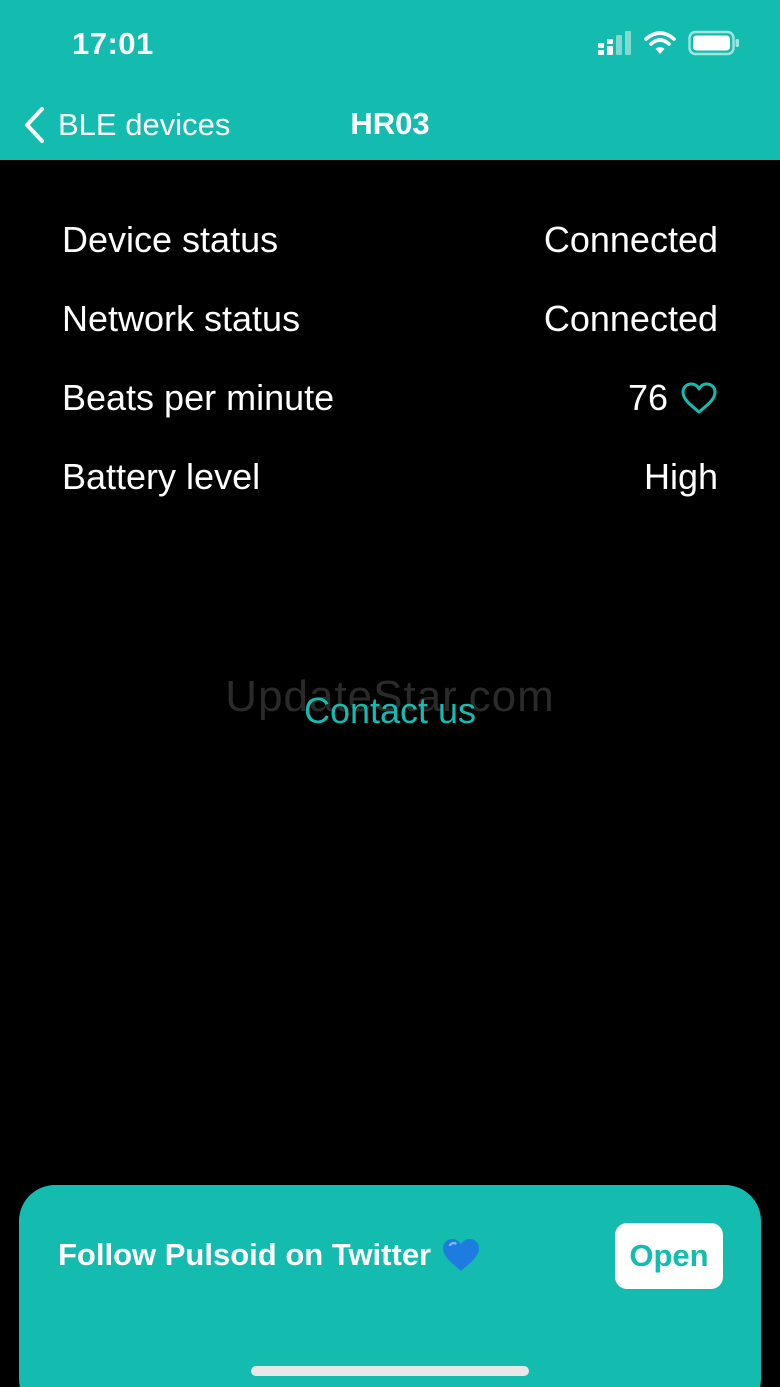  What do you see at coordinates (181, 318) in the screenshot?
I see `info-label: Network status` at bounding box center [181, 318].